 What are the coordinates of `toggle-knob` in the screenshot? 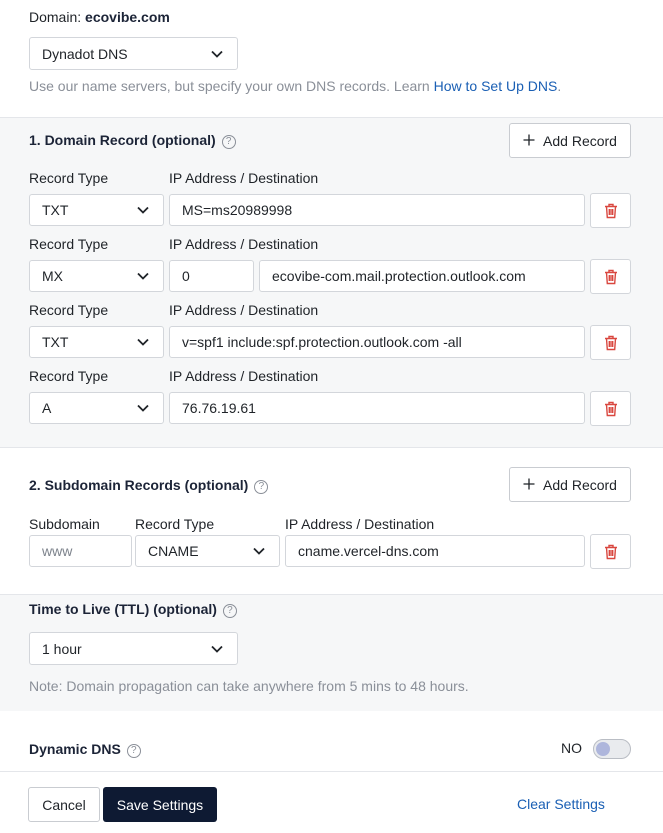 It's located at (603, 749).